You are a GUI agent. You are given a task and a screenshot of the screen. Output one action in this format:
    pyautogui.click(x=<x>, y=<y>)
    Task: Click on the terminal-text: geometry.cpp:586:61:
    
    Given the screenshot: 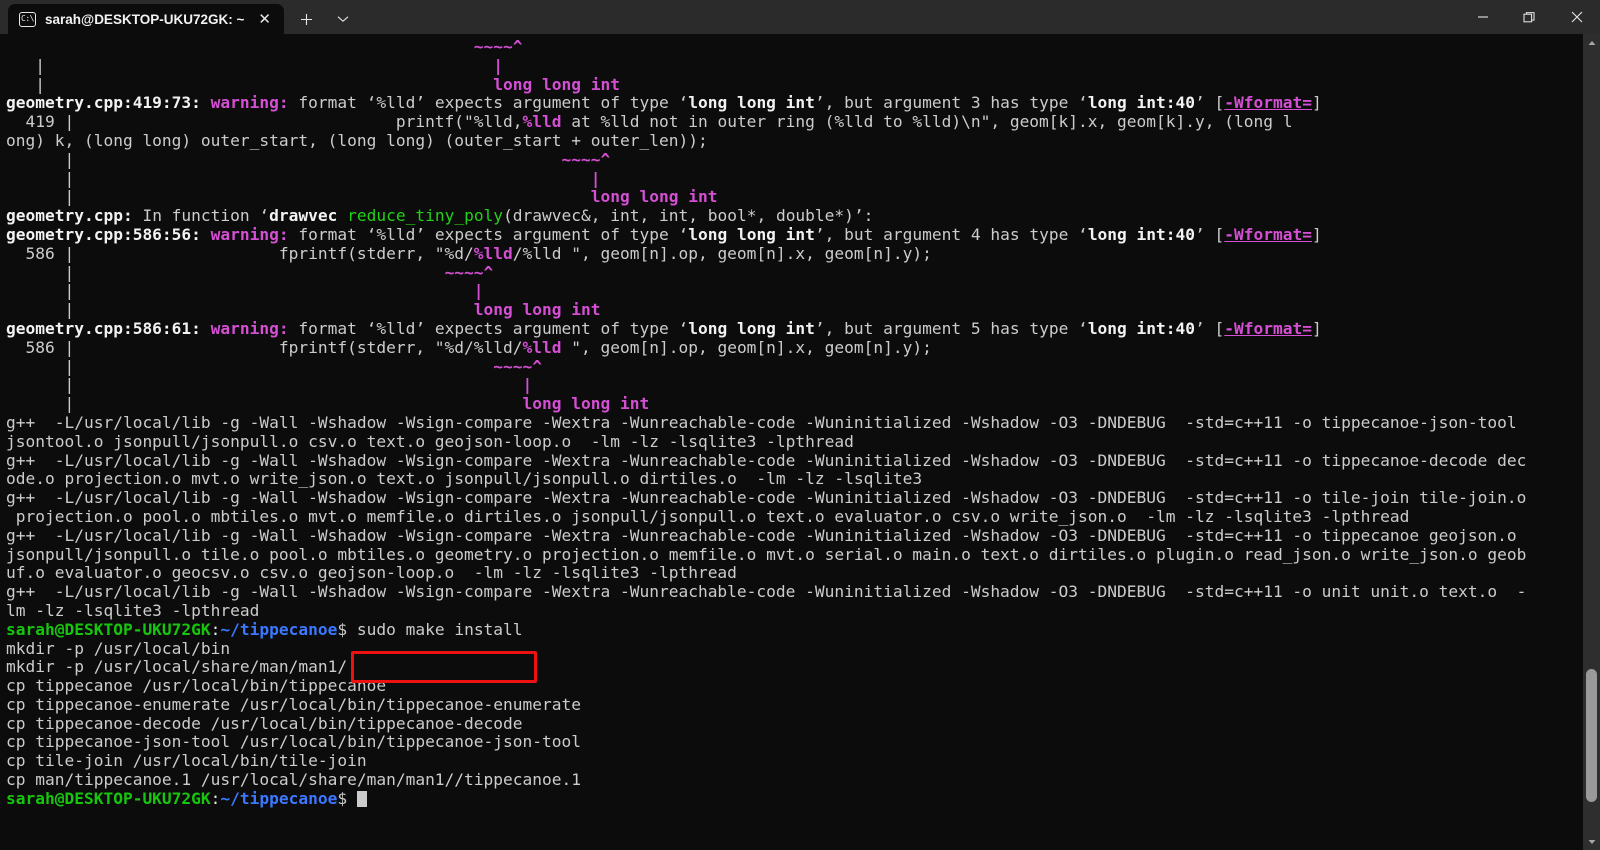 What is the action you would take?
    pyautogui.click(x=103, y=328)
    